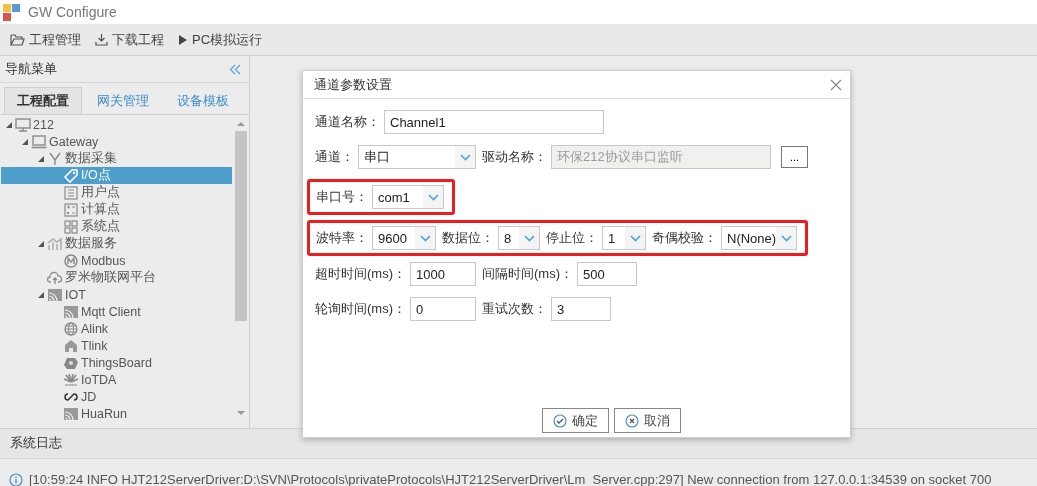 The image size is (1037, 486). What do you see at coordinates (116, 379) in the screenshot?
I see `tree-item: IoTDA` at bounding box center [116, 379].